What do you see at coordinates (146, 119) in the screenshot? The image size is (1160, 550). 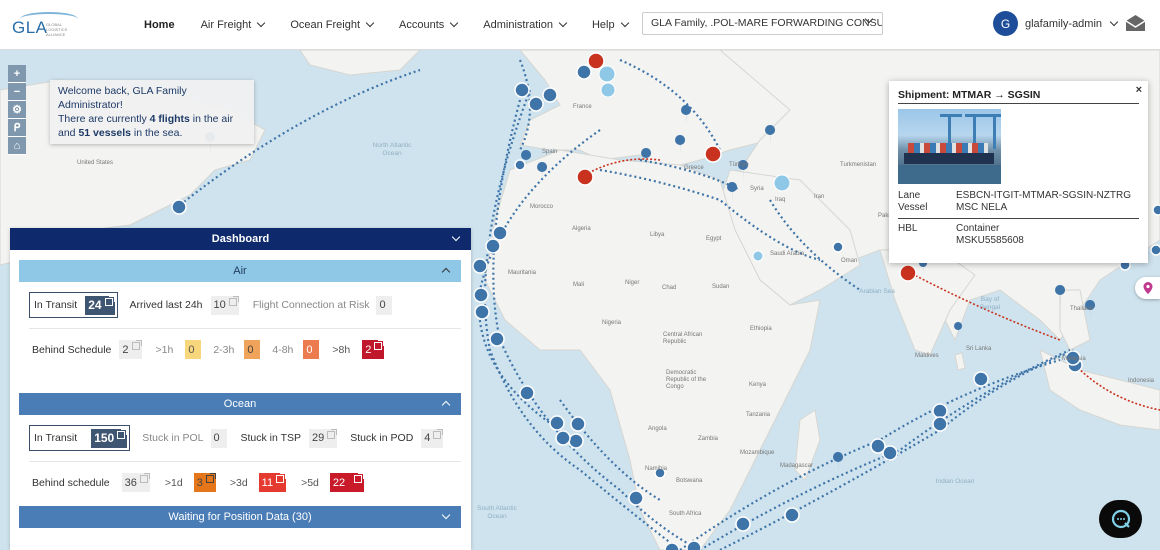 I see `welcome-line2: There are currently 4 flights in the air` at bounding box center [146, 119].